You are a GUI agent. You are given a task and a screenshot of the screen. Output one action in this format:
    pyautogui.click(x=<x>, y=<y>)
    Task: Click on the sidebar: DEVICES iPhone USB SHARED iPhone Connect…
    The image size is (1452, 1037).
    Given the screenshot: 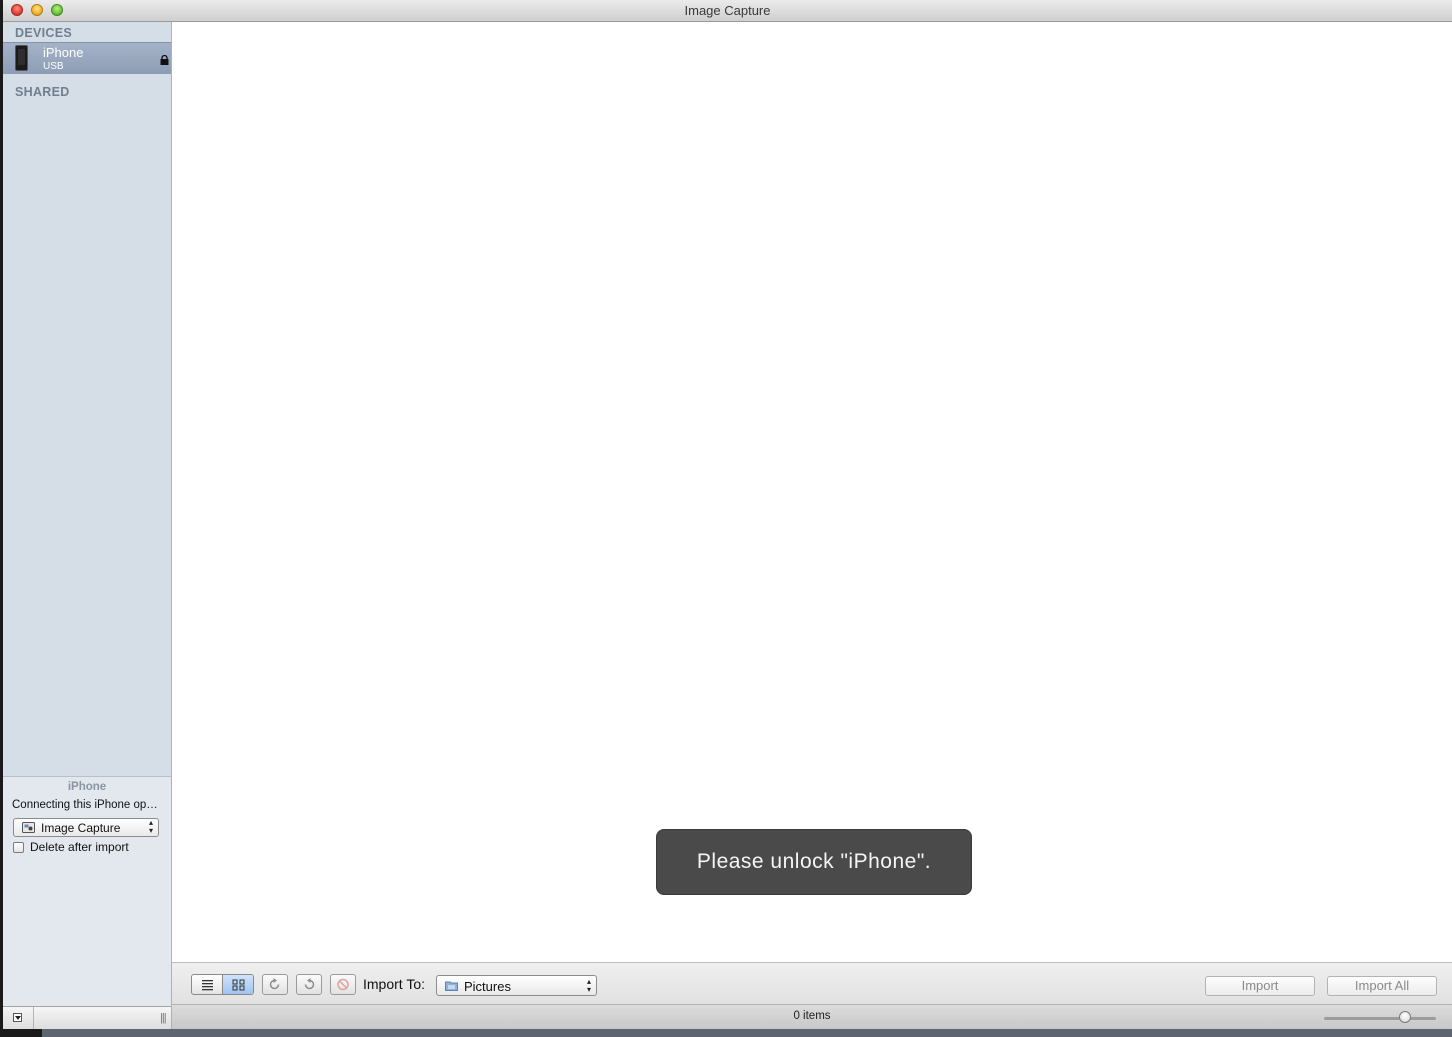 What is the action you would take?
    pyautogui.click(x=87, y=525)
    